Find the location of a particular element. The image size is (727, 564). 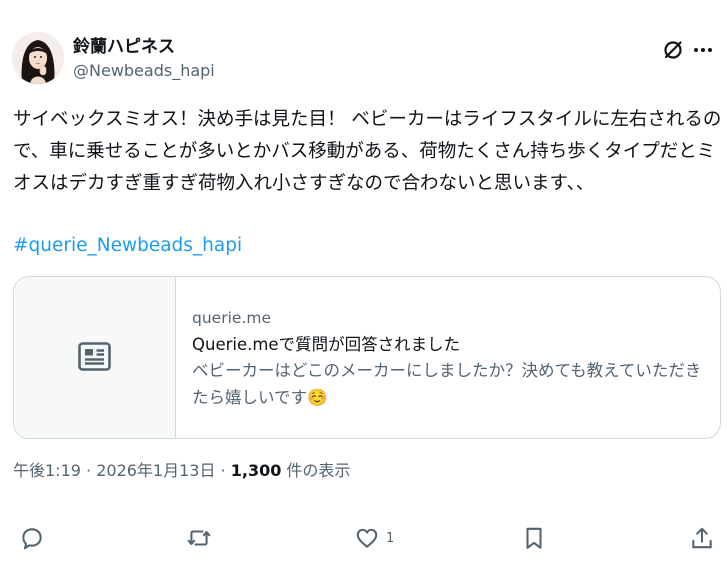

card-title: Querie.meで質問が回答されました is located at coordinates (326, 344).